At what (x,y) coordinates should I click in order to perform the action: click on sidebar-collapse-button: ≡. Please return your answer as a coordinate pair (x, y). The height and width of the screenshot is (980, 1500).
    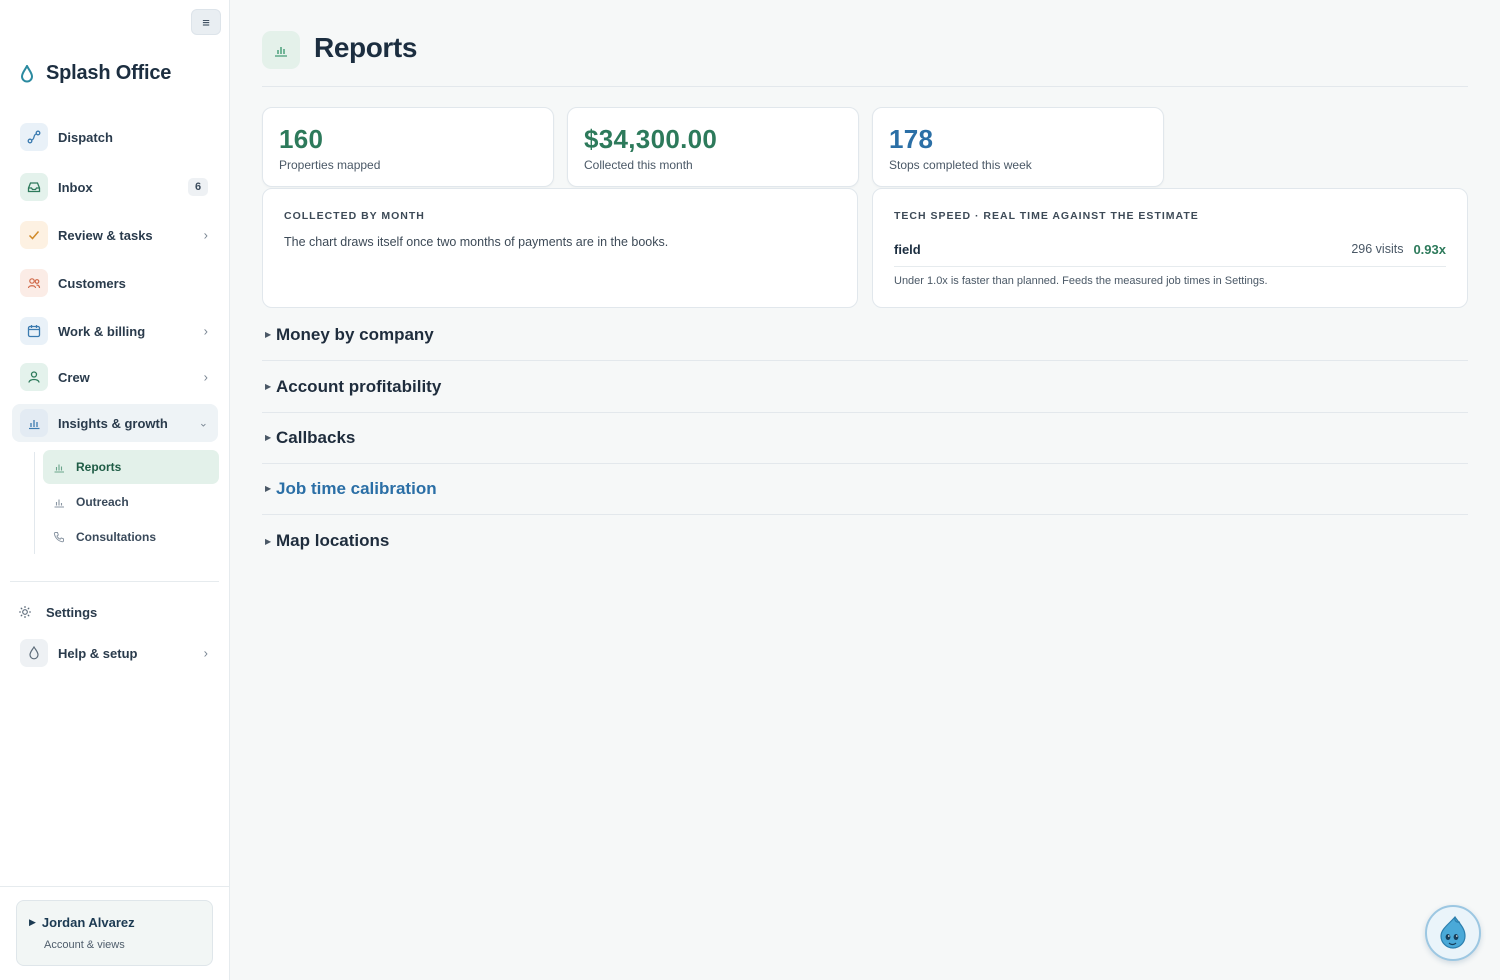
    Looking at the image, I should click on (206, 22).